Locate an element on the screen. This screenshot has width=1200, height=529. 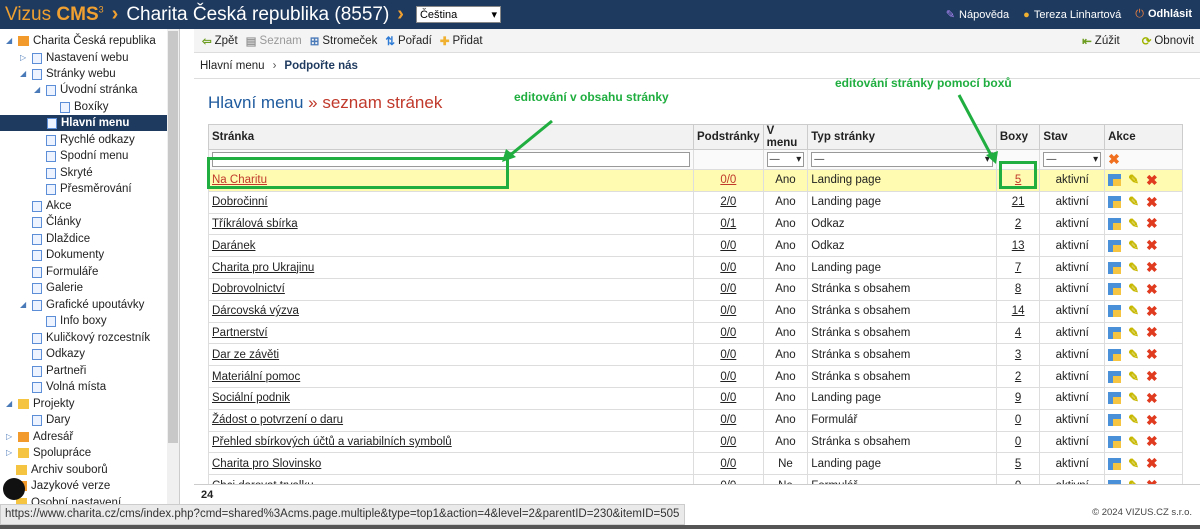
boxes-link: 4 is located at coordinates (1018, 333).